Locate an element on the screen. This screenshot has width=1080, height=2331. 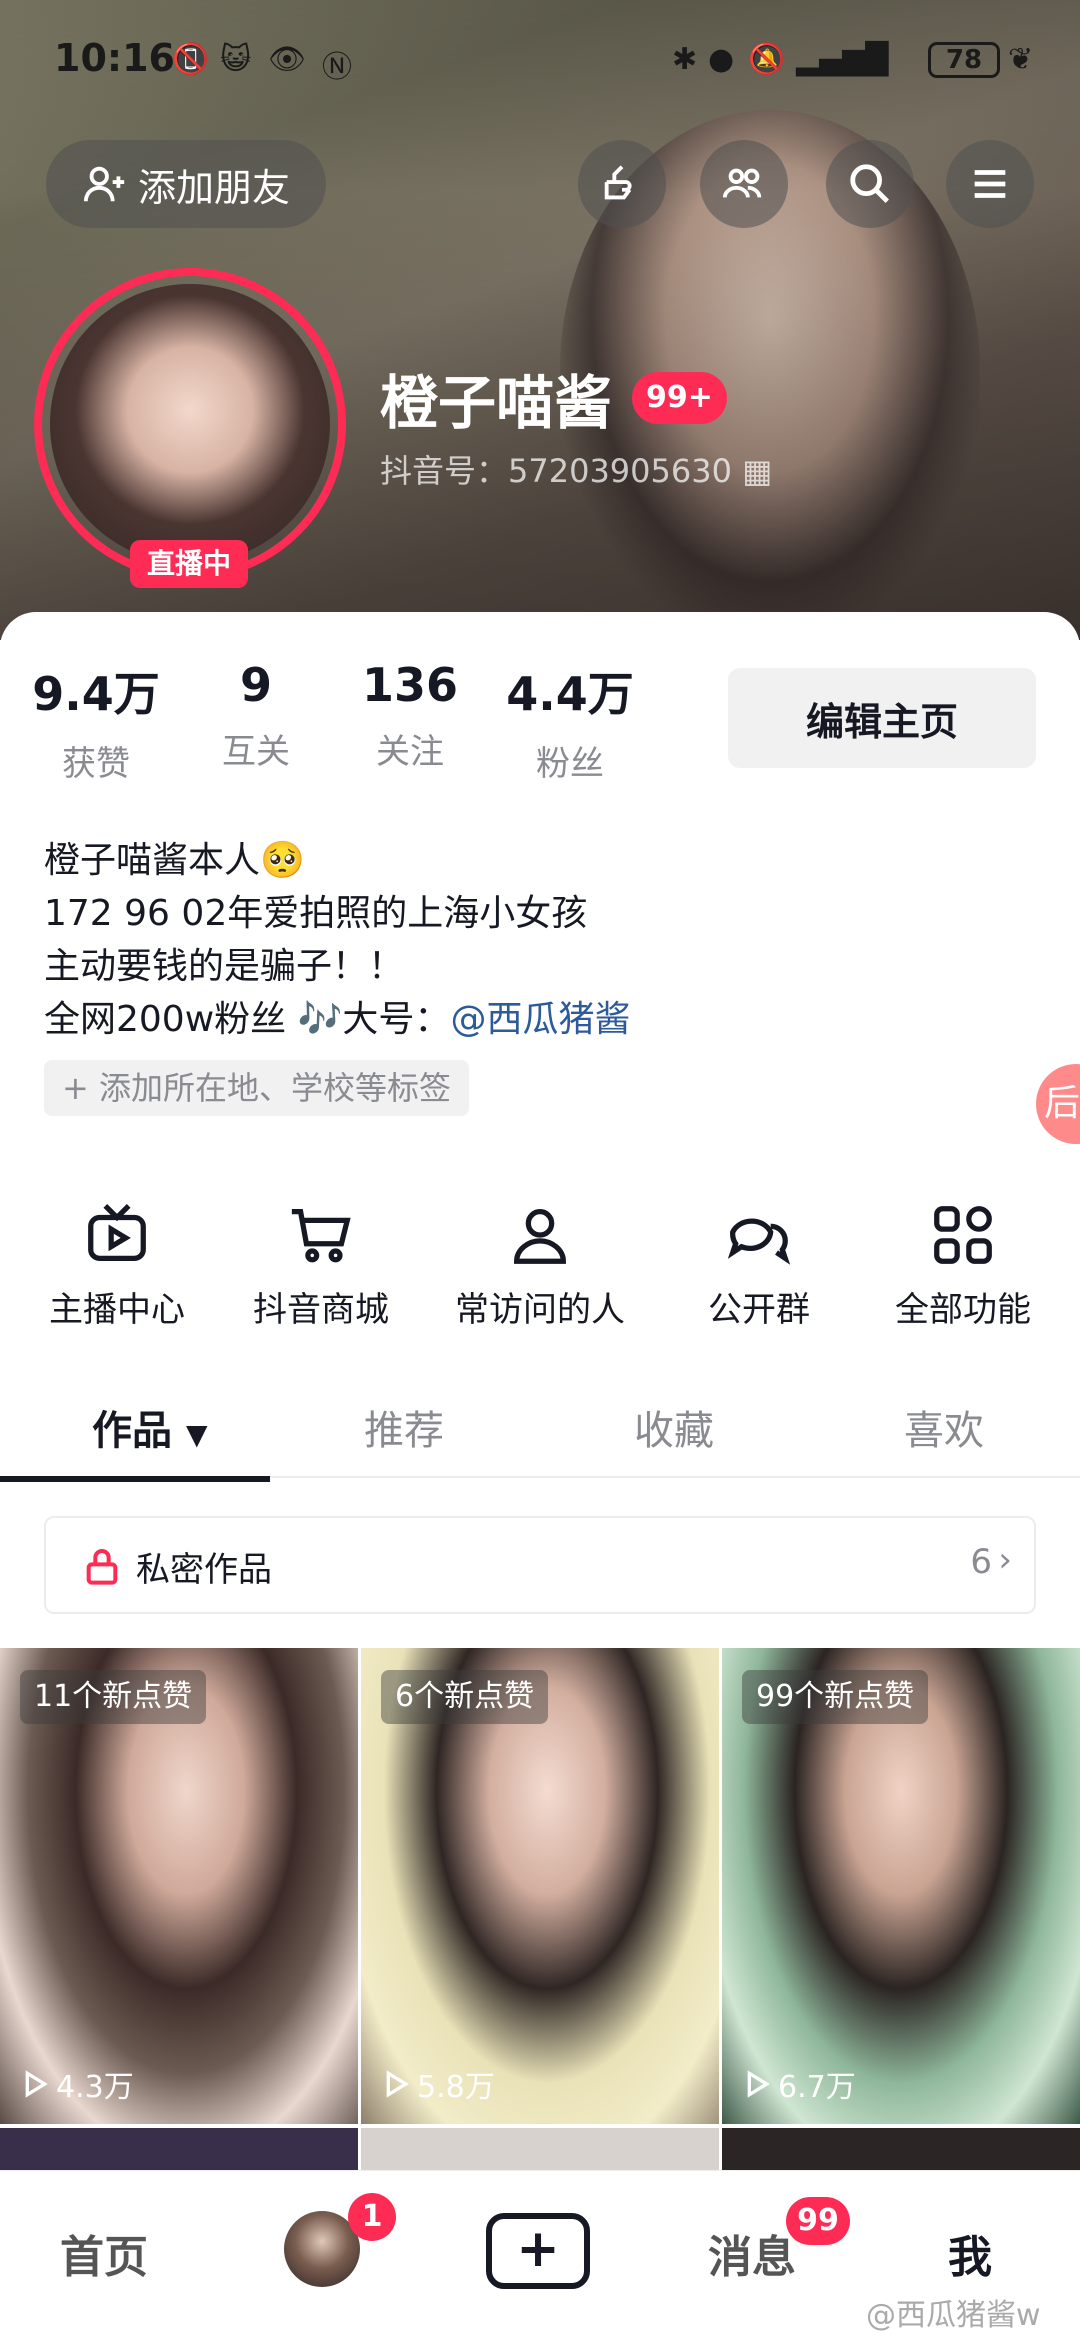
nfc-icon: Ⓝ is located at coordinates (337, 67).